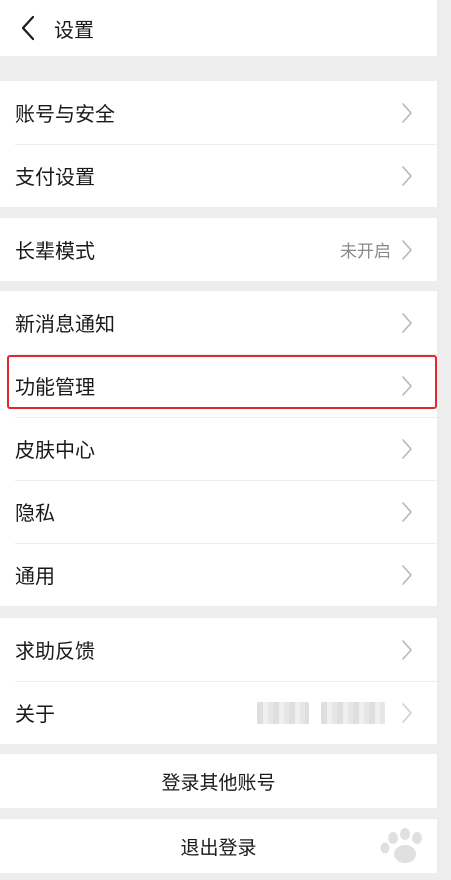 This screenshot has width=451, height=880. Describe the element at coordinates (218, 574) in the screenshot. I see `menu-item-general: 通用` at that location.